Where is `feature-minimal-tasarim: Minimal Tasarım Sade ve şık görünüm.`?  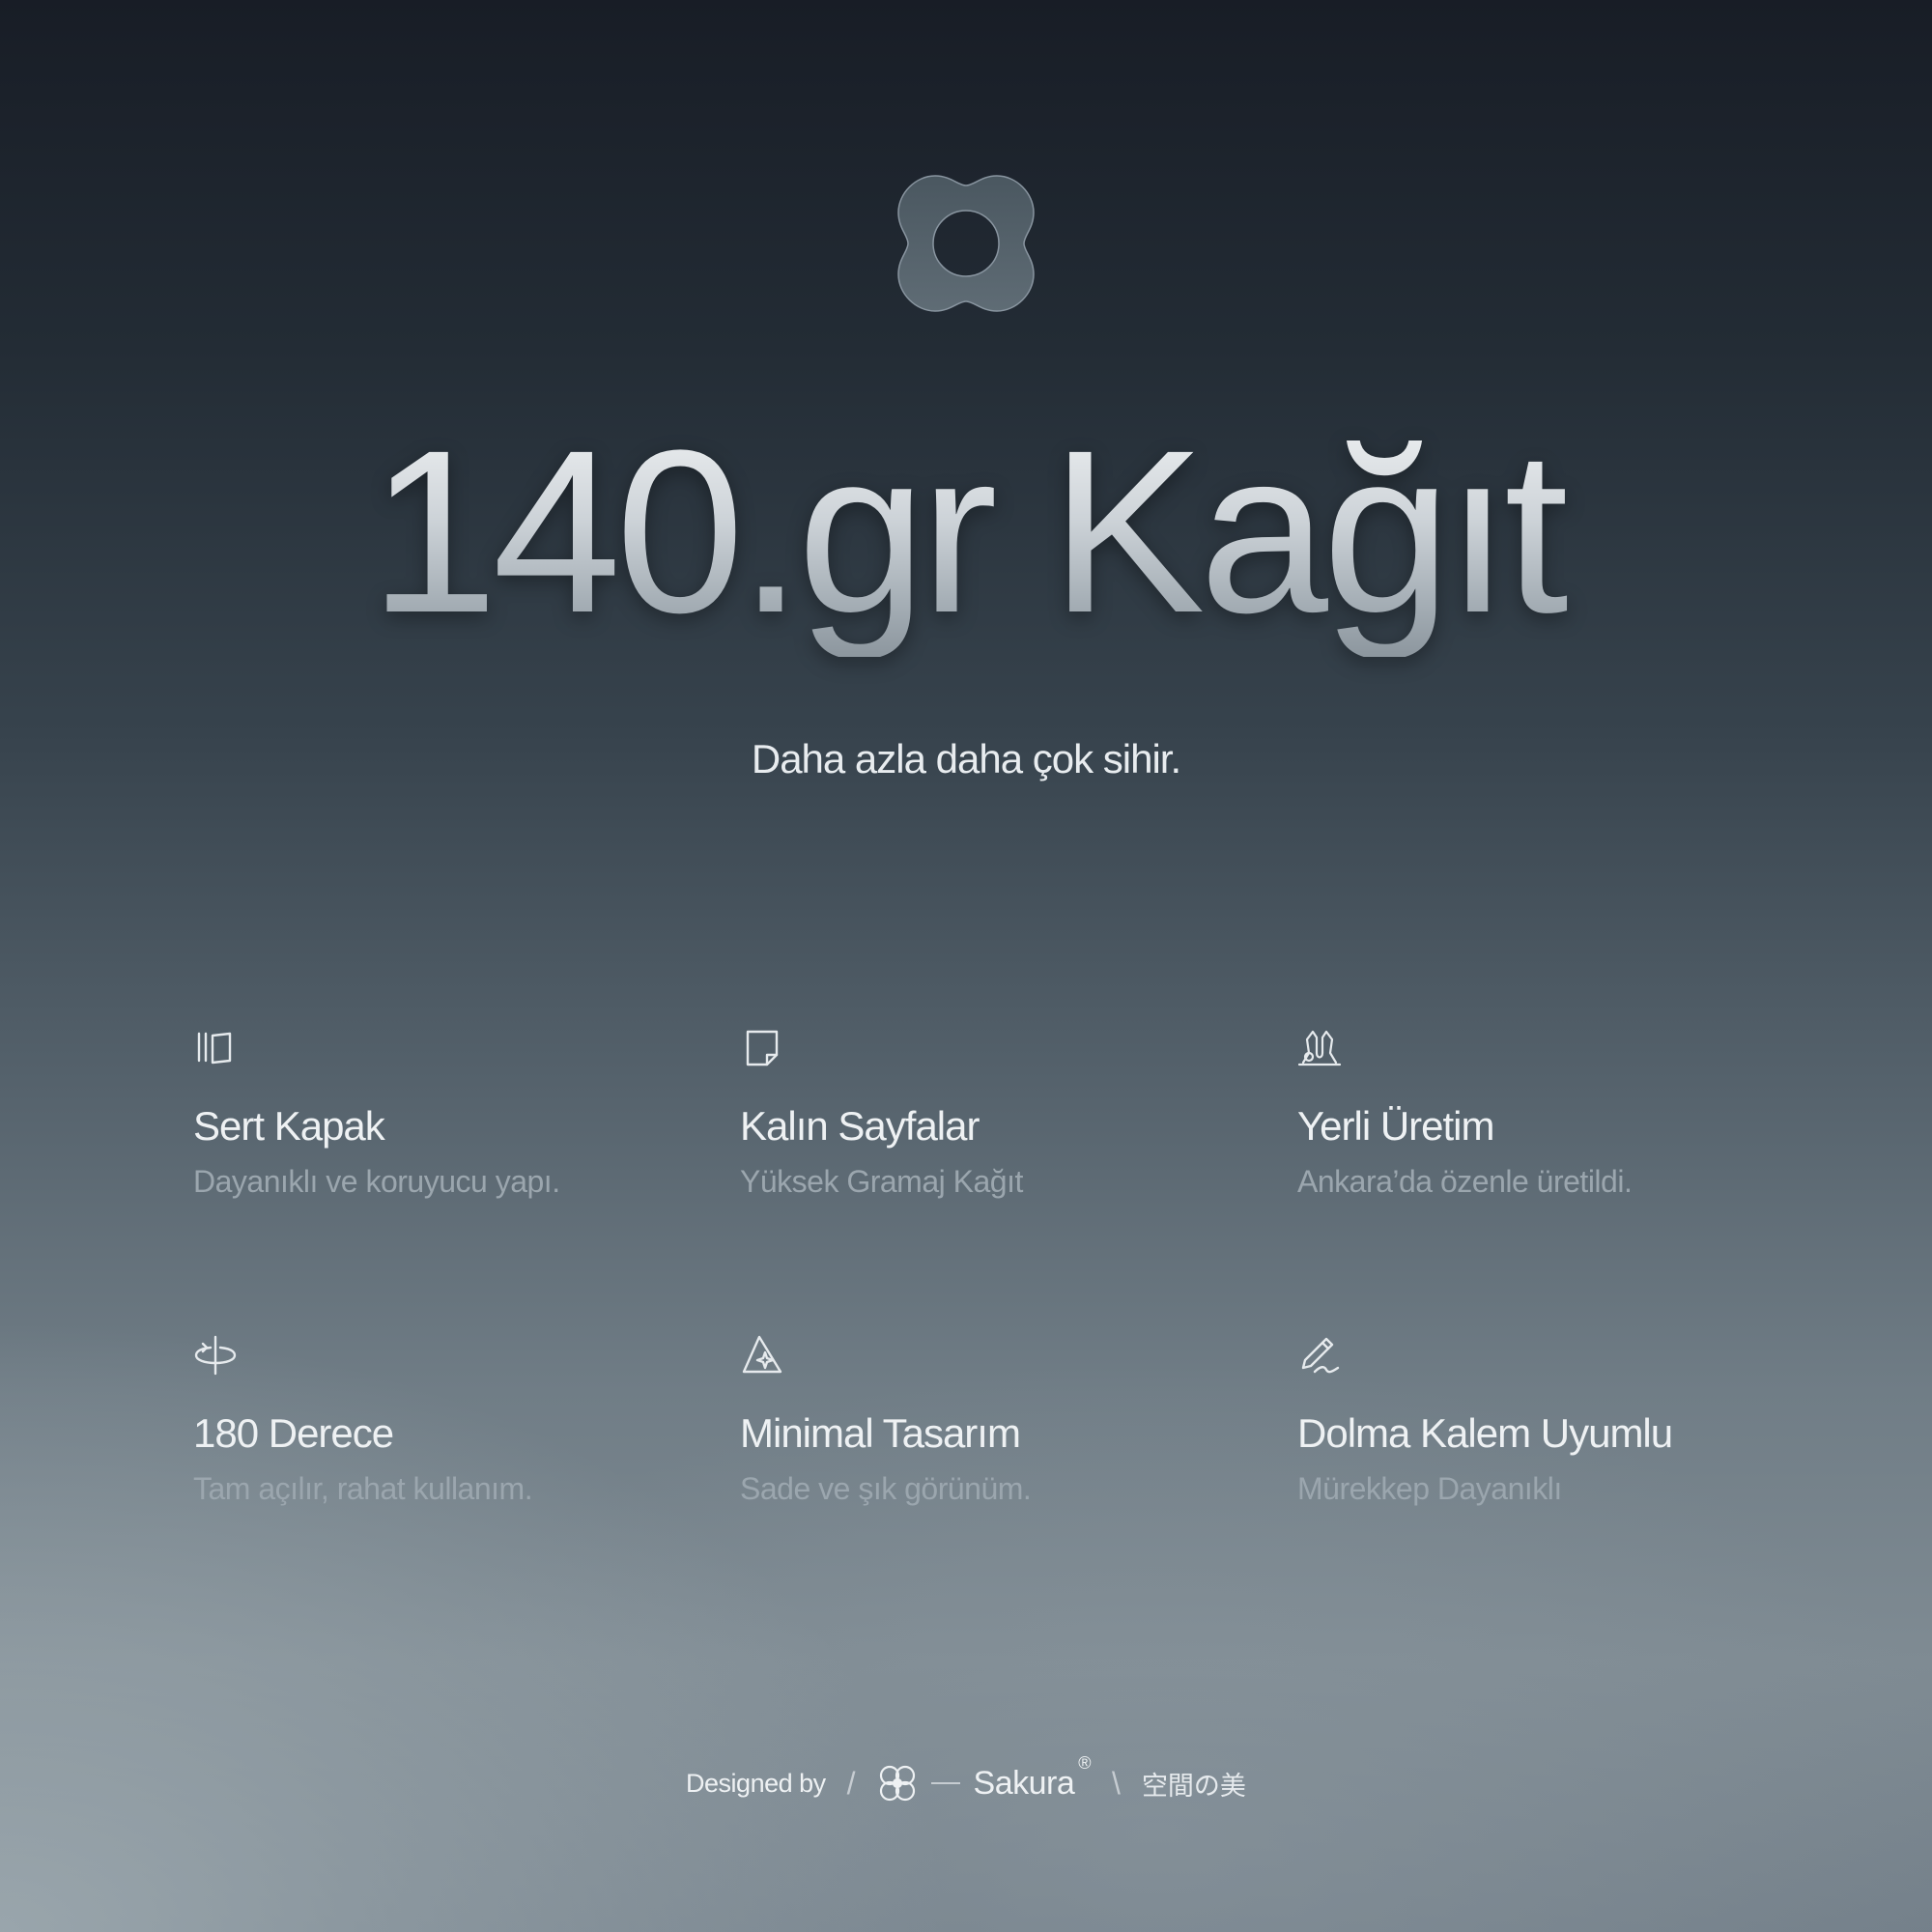
feature-minimal-tasarim: Minimal Tasarım Sade ve şık görünüm. is located at coordinates (1011, 1420).